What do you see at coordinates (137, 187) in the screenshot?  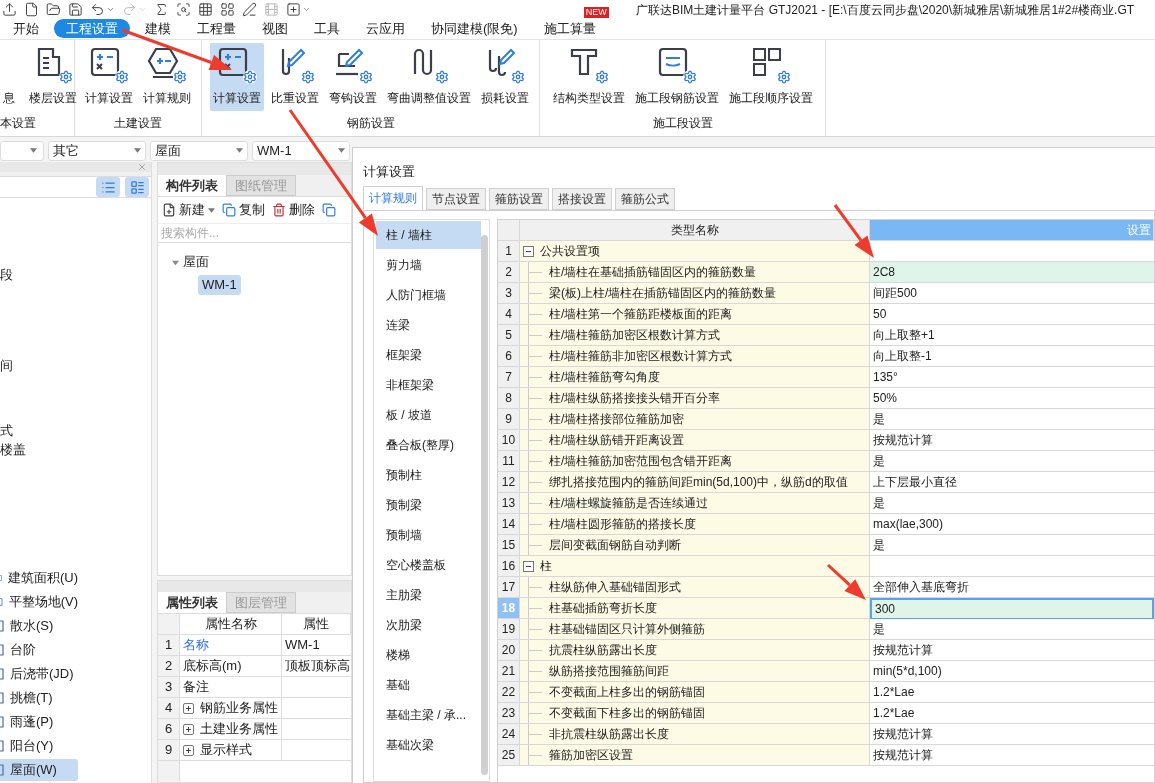 I see `detail-view-button` at bounding box center [137, 187].